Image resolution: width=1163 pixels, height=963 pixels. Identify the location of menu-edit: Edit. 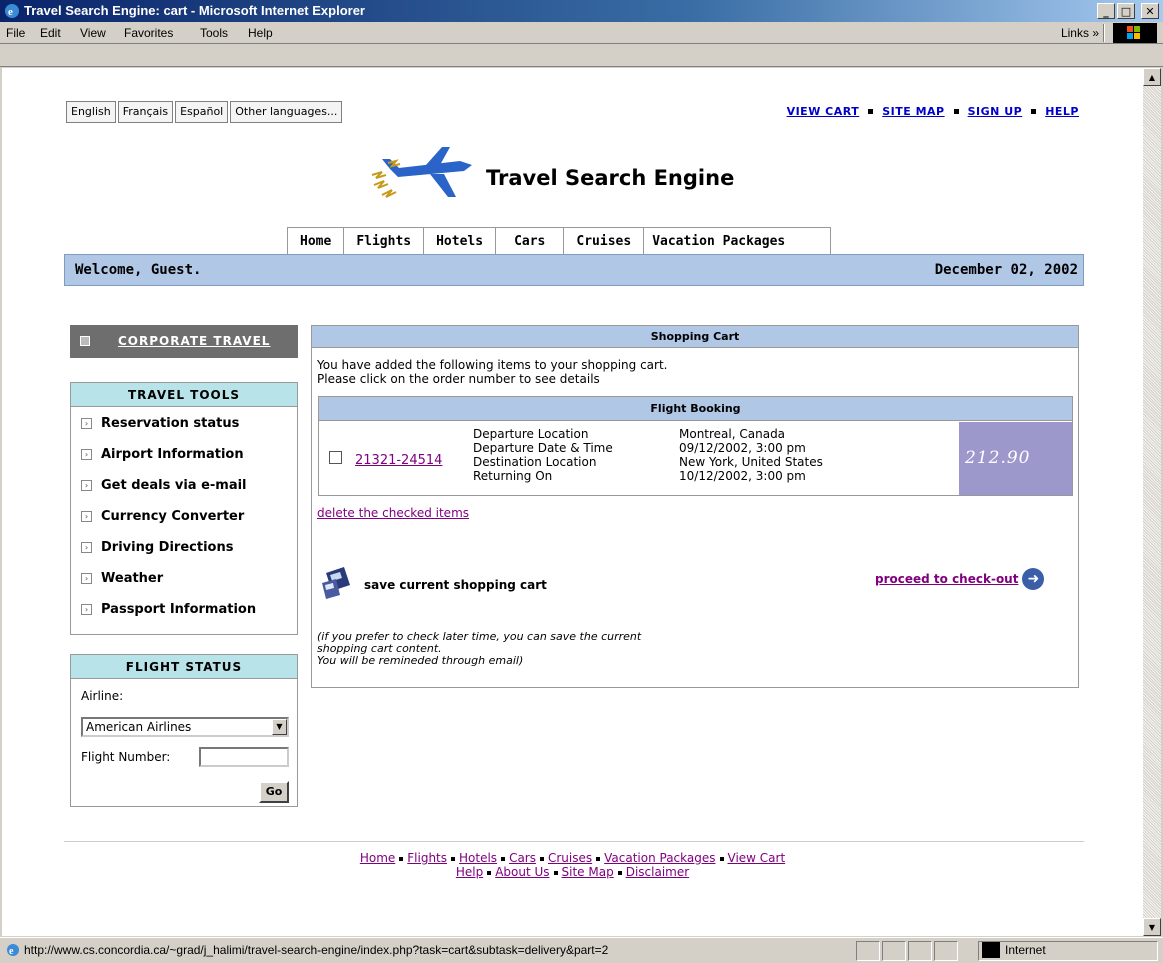
(50, 33).